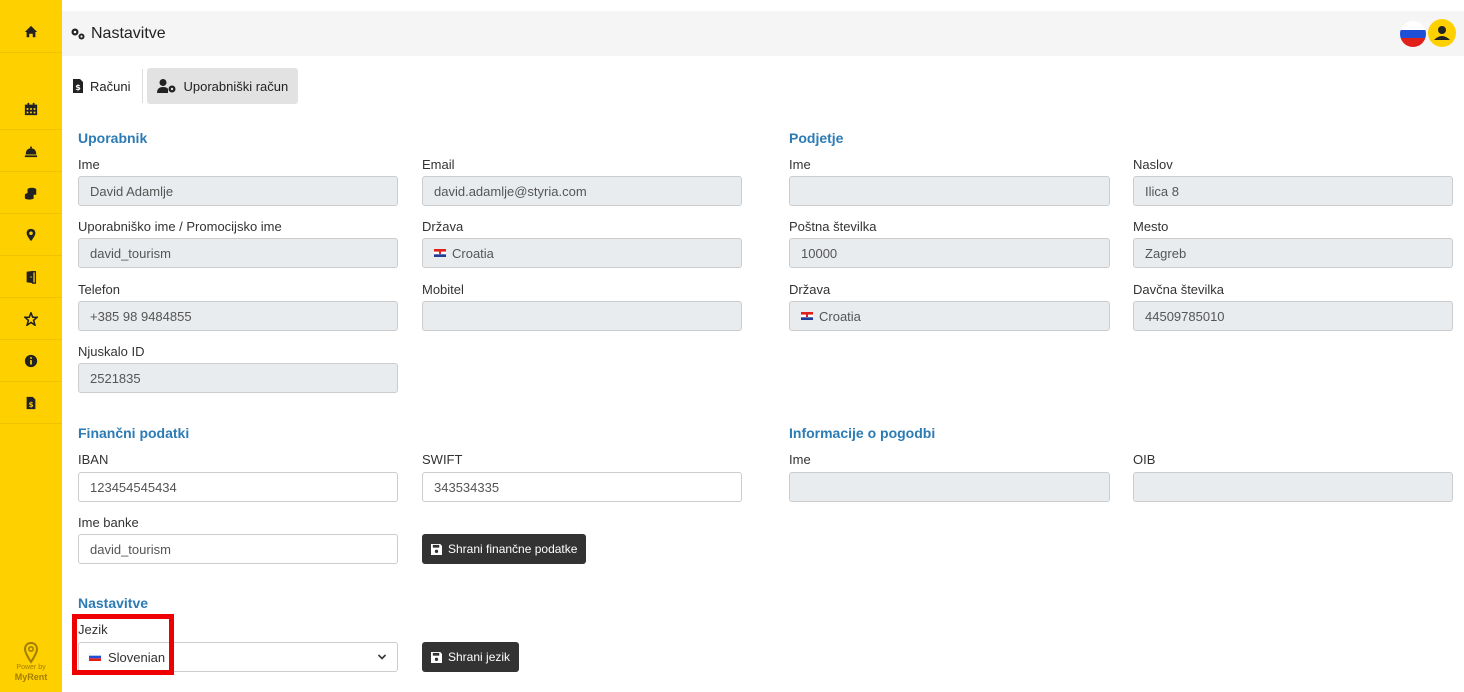 The height and width of the screenshot is (692, 1464). Describe the element at coordinates (238, 191) in the screenshot. I see `user-name-field: David Adamlje` at that location.